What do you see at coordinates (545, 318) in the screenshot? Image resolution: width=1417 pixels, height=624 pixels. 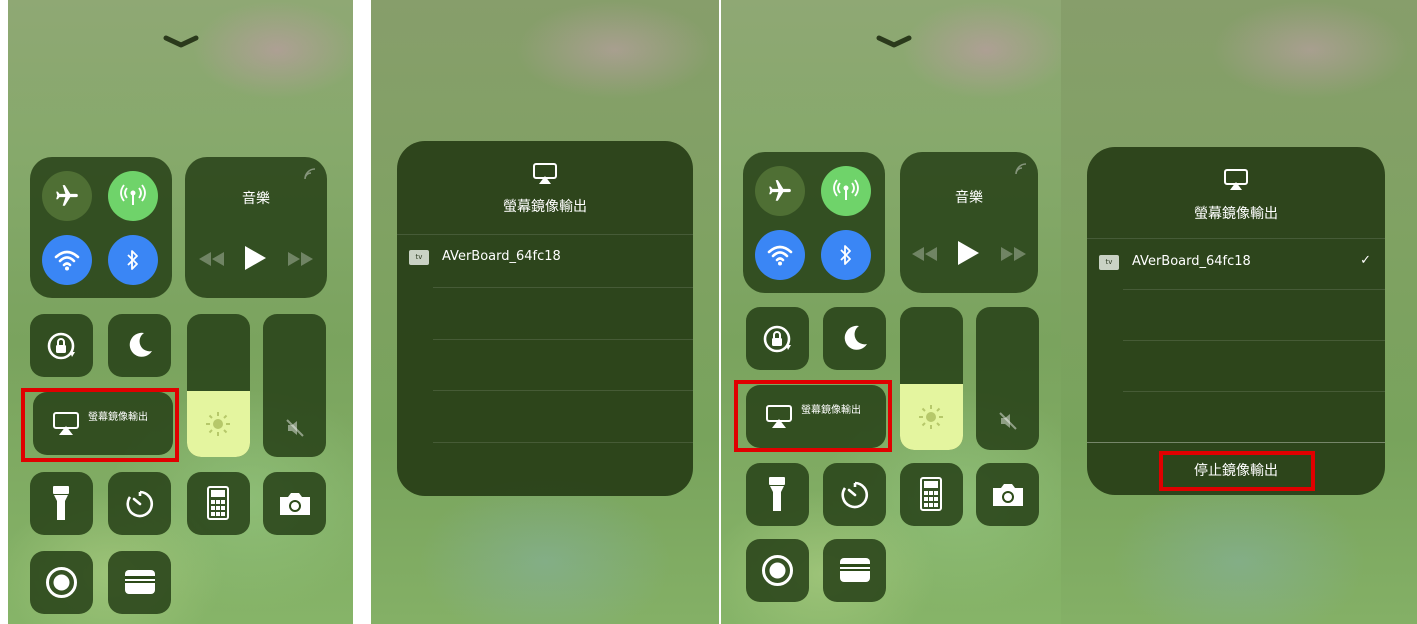 I see `screen-mirroring-dialog: 螢幕鏡像輸出 tv AVerBoard_64fc18` at bounding box center [545, 318].